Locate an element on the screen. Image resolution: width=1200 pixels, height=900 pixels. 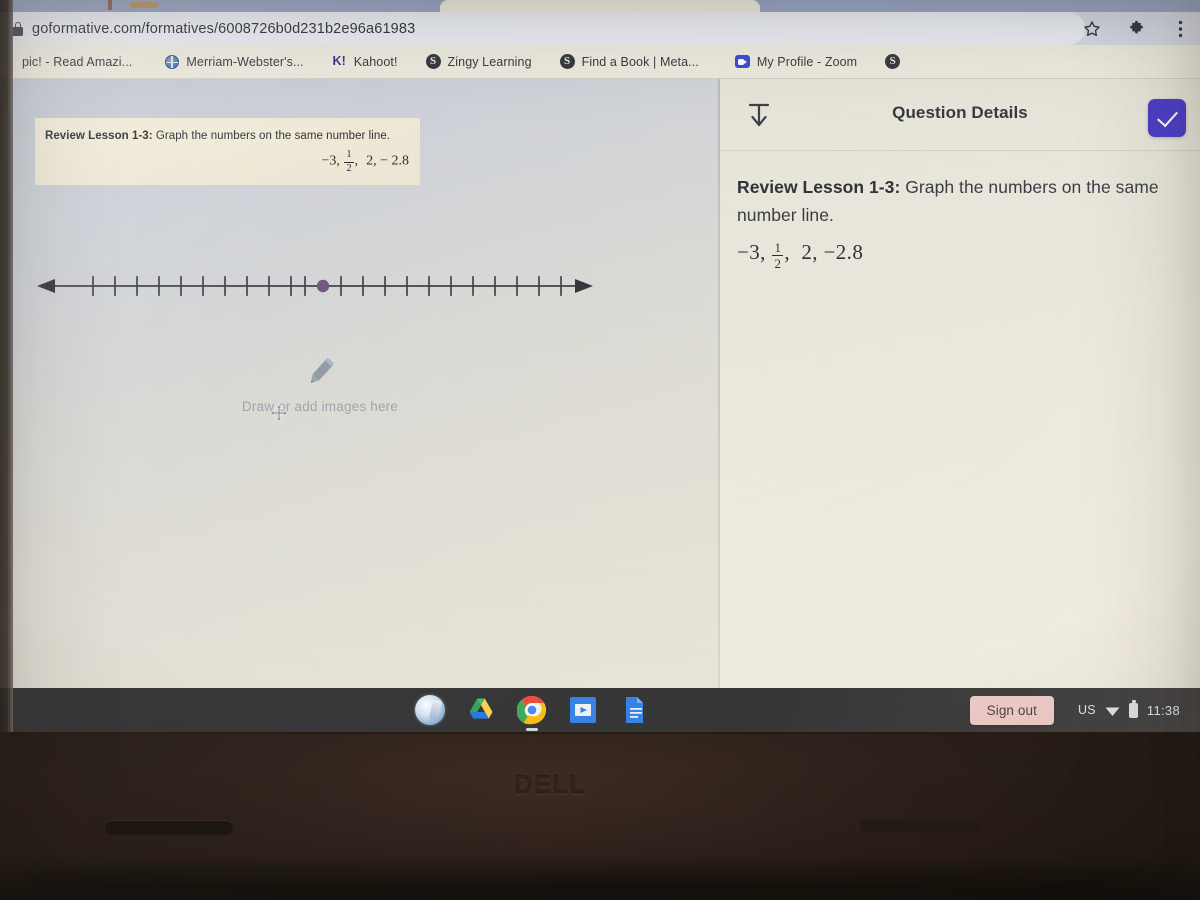
bookmark-label: My Profile - Zoom is located at coordinates (807, 61).